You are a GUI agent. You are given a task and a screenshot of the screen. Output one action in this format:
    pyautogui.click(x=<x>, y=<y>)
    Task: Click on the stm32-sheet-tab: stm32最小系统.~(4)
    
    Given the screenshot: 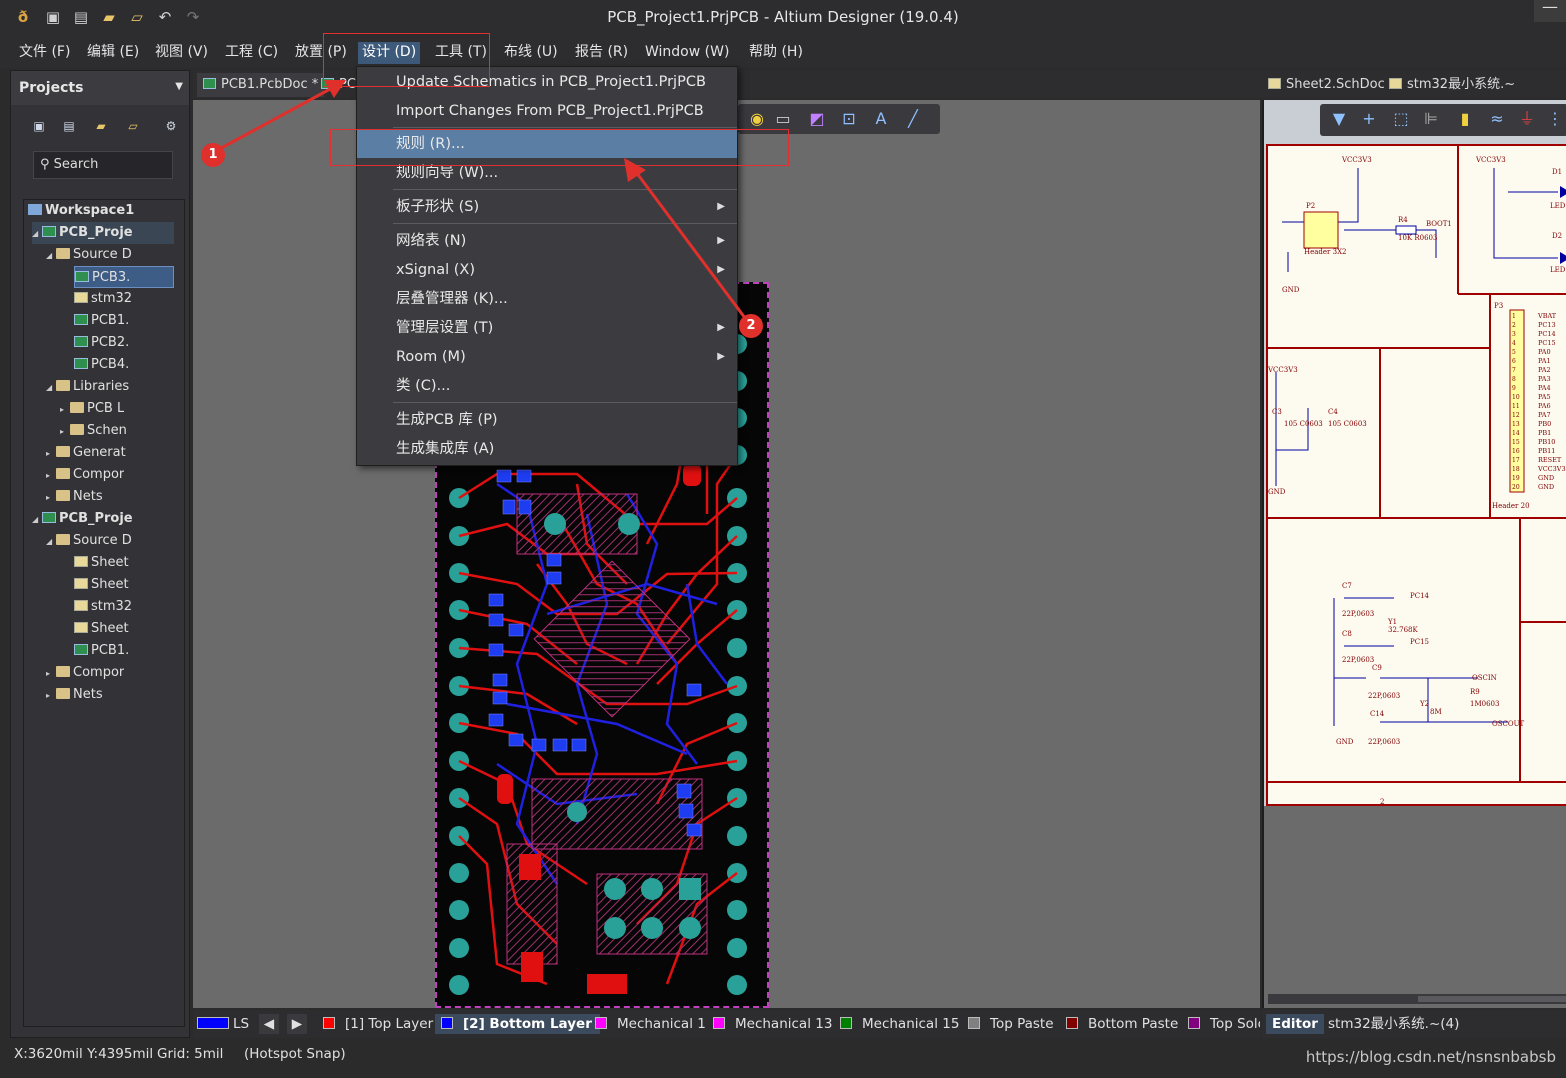 What is the action you would take?
    pyautogui.click(x=1393, y=1024)
    